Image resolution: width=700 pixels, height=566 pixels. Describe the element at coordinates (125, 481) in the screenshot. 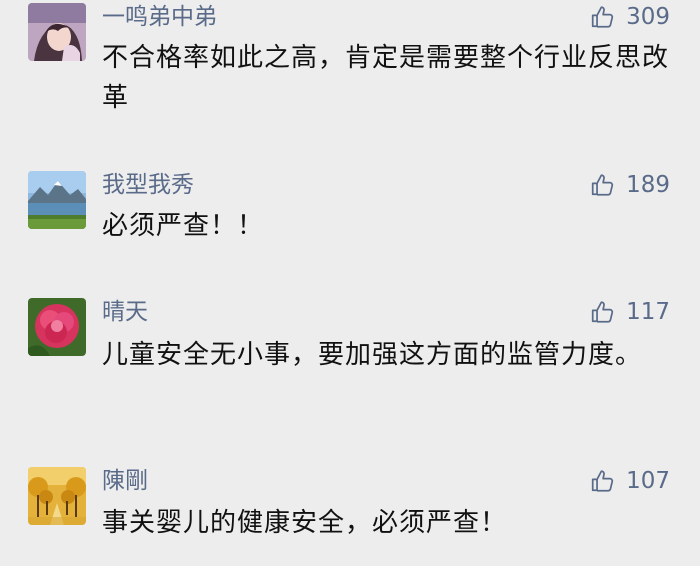

I see `nickname: 陳剛` at that location.